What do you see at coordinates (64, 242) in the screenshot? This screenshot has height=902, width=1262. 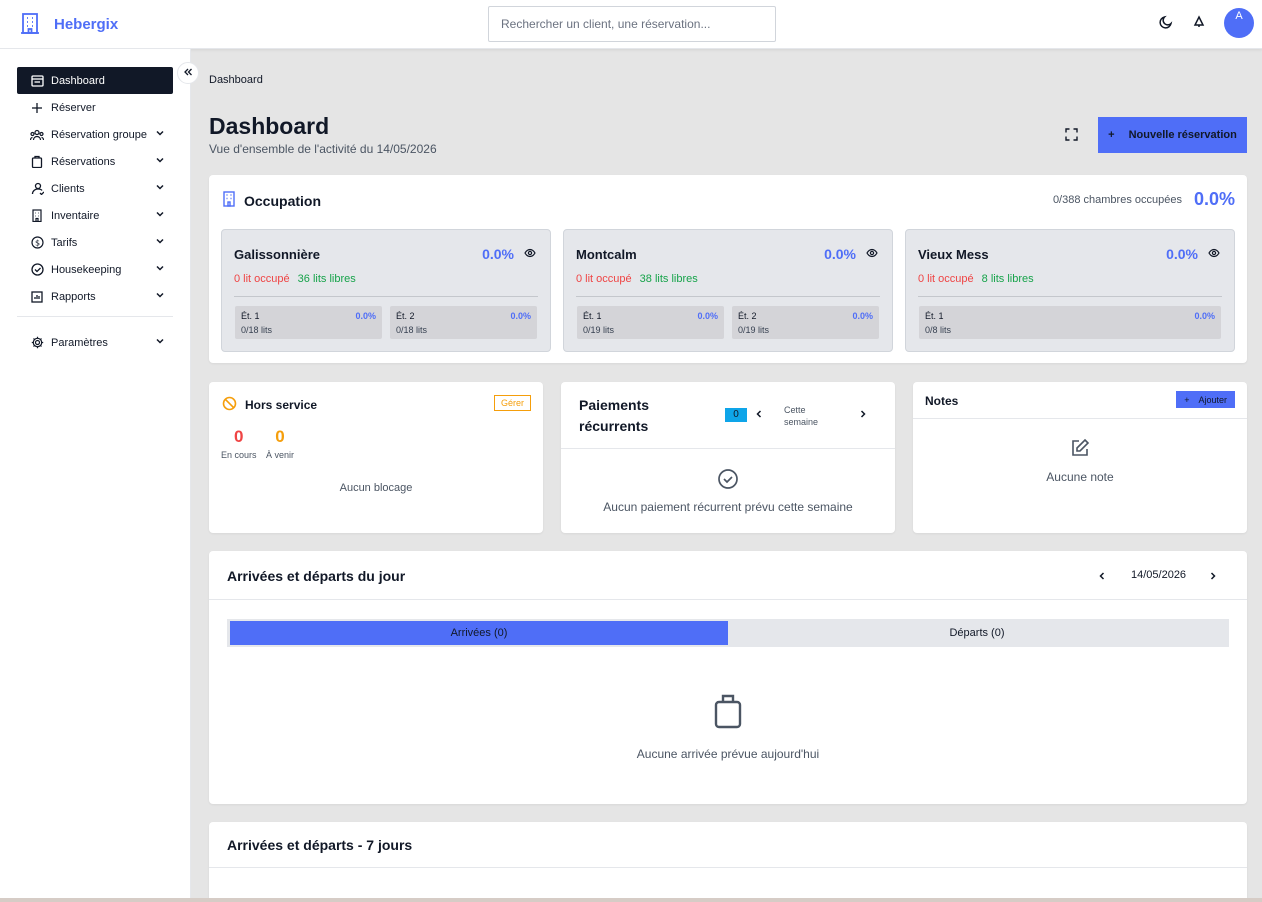 I see `sidebar-item-label: Tarifs` at bounding box center [64, 242].